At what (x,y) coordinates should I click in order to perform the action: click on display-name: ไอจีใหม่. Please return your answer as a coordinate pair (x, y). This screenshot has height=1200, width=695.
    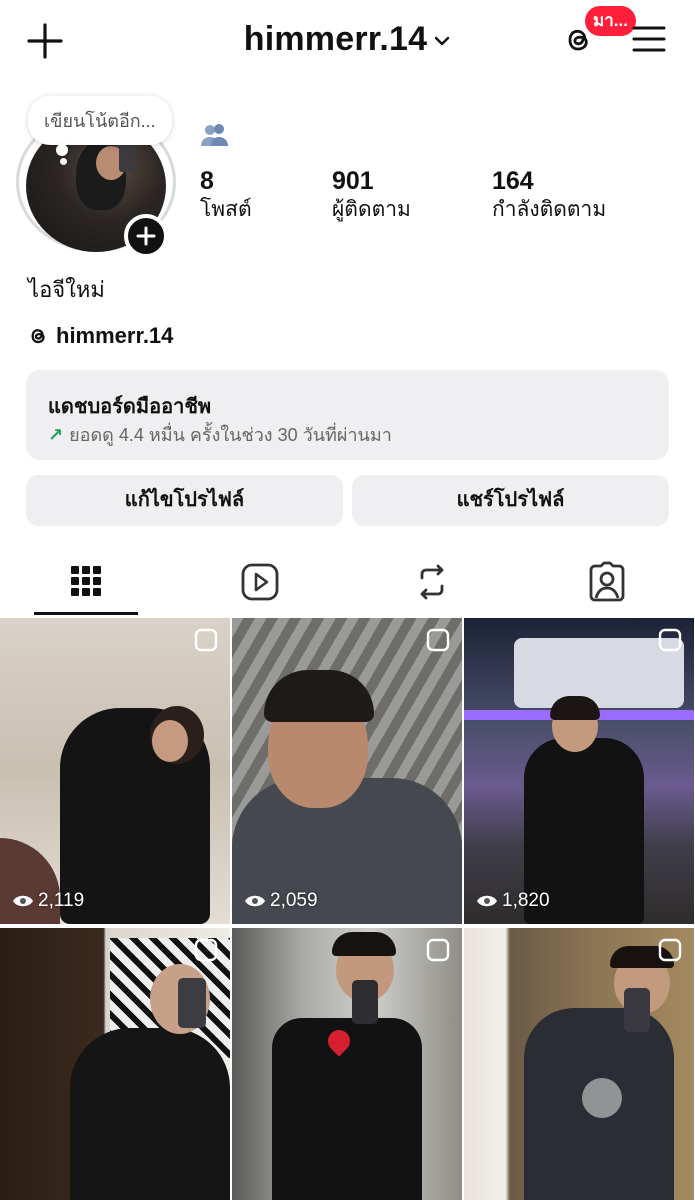
    Looking at the image, I should click on (66, 289).